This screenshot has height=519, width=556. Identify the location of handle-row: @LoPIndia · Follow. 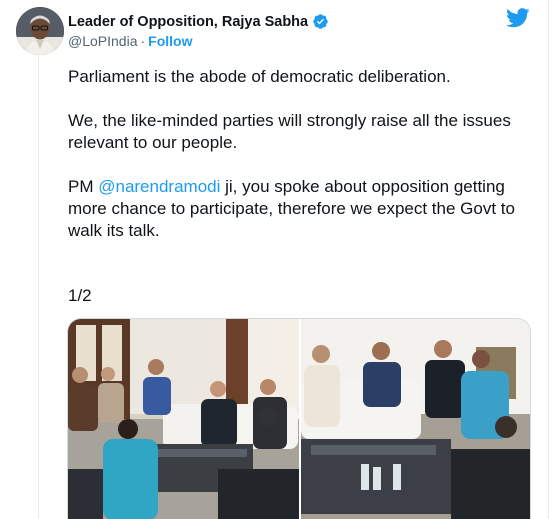
(130, 41).